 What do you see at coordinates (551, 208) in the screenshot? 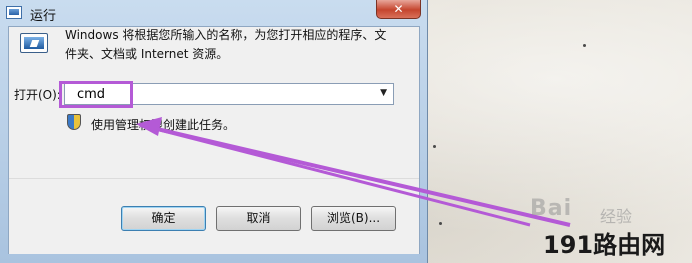
I see `watermark-text: Bai` at bounding box center [551, 208].